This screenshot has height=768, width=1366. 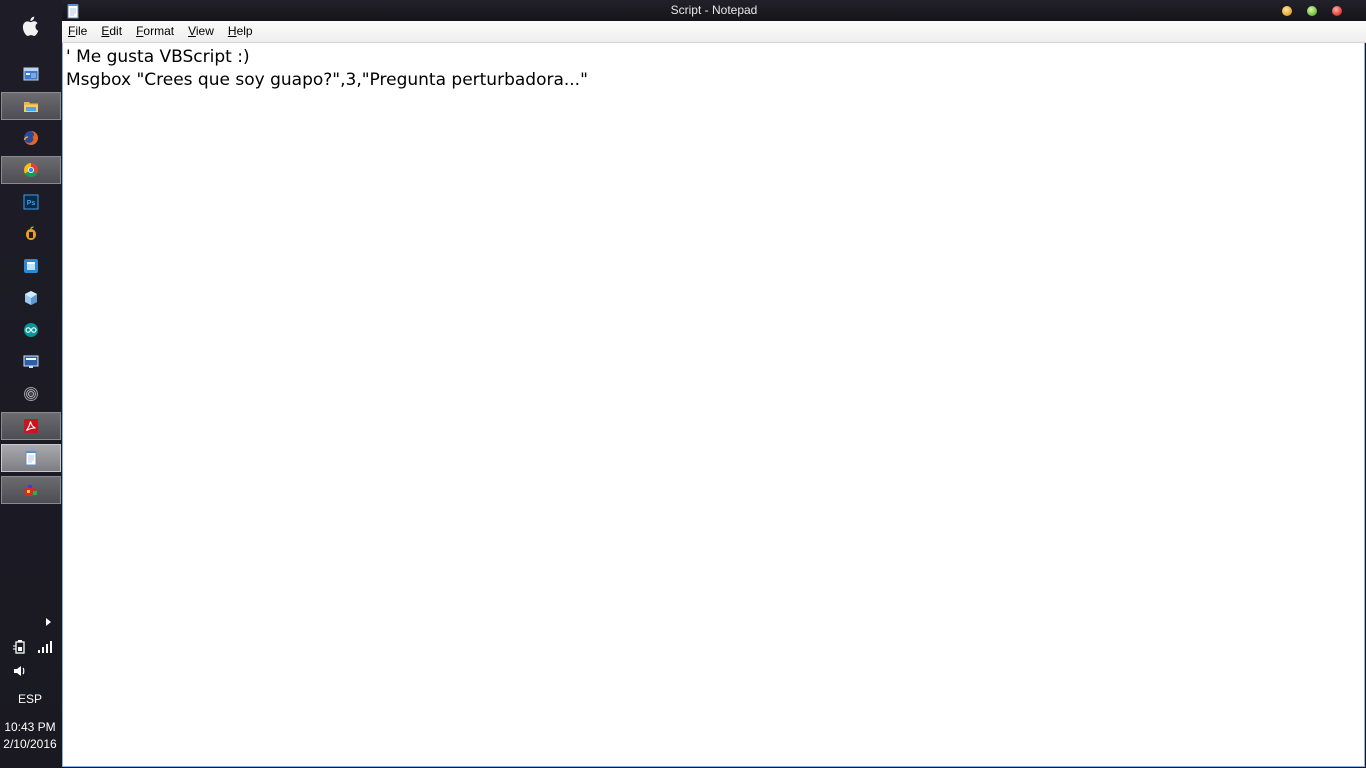 I want to click on window-app-icon, so click(x=31, y=266).